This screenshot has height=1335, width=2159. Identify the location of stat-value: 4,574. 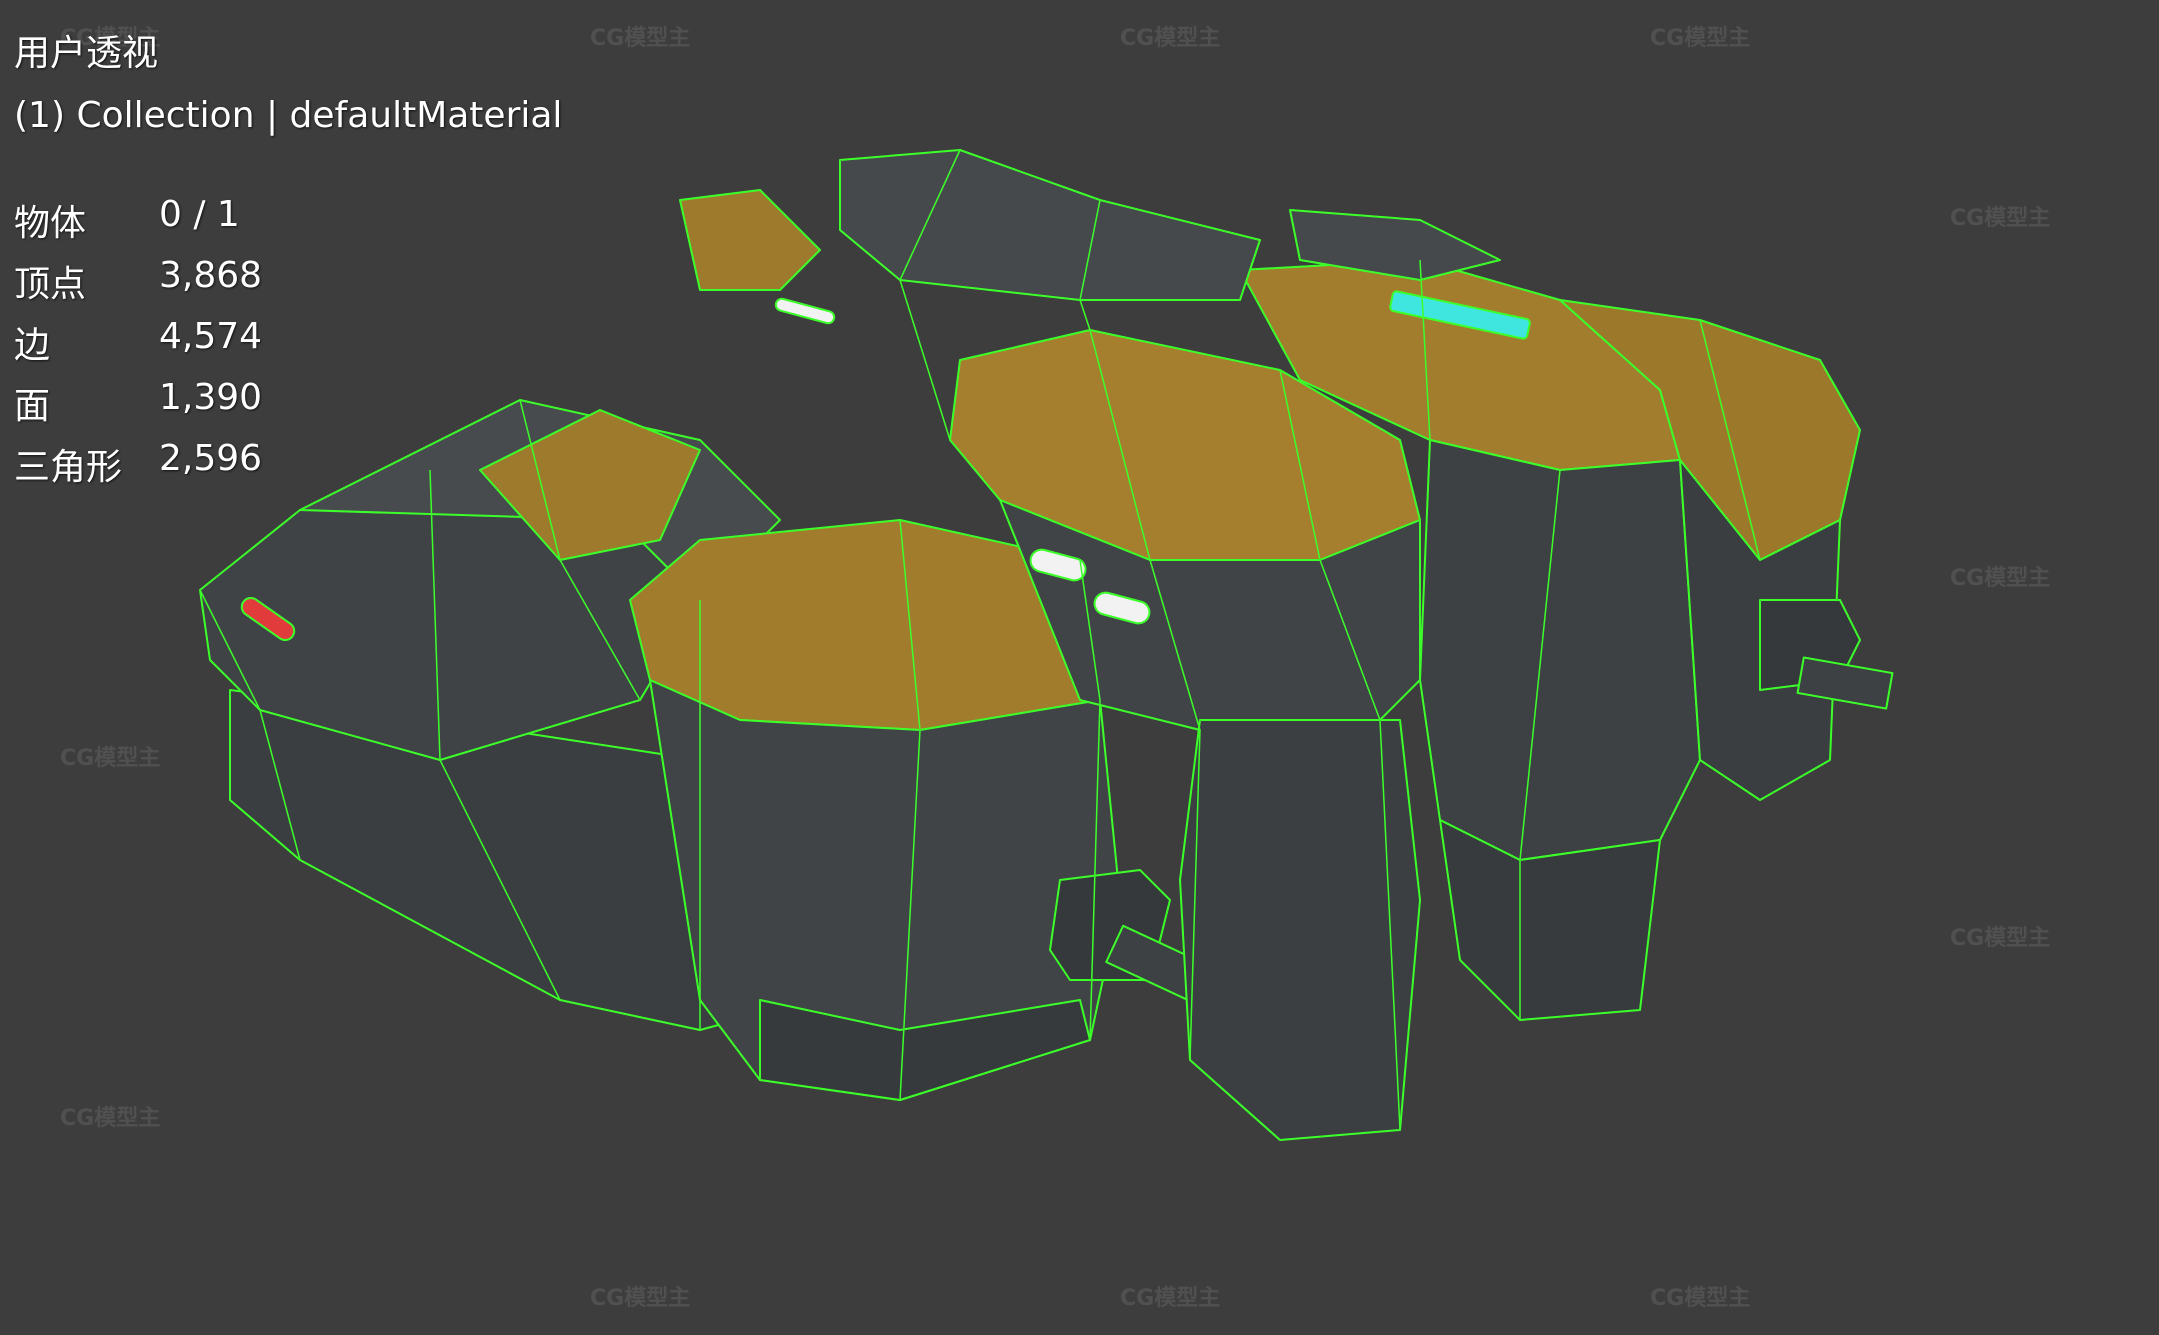
(211, 336).